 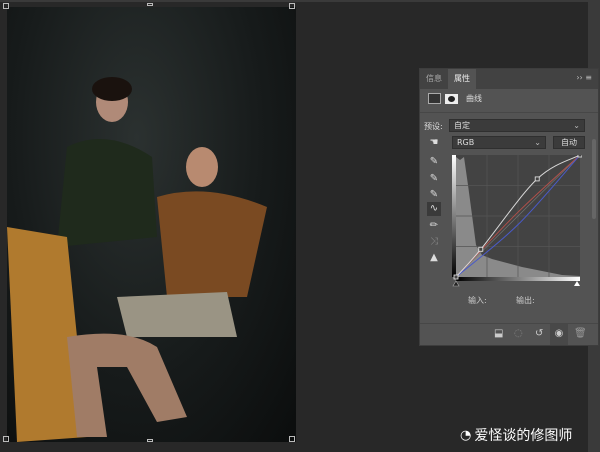 What do you see at coordinates (434, 143) in the screenshot?
I see `on-image-adjust-icon: ☚` at bounding box center [434, 143].